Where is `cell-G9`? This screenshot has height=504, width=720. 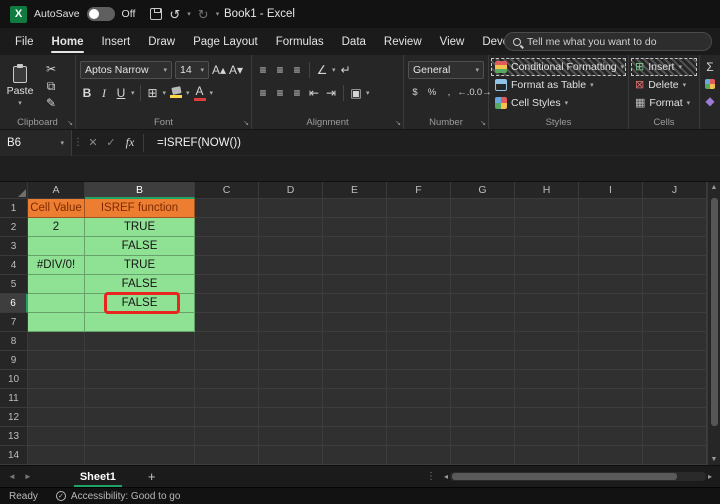
cell-G9 is located at coordinates (483, 360).